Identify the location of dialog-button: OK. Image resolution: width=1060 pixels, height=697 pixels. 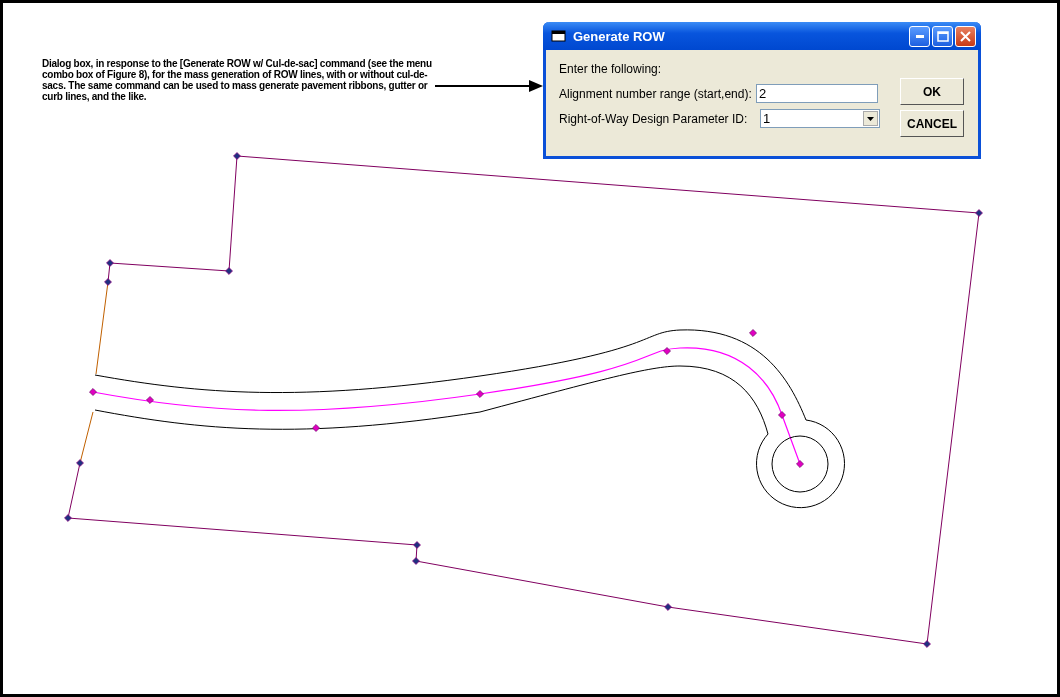
(932, 91).